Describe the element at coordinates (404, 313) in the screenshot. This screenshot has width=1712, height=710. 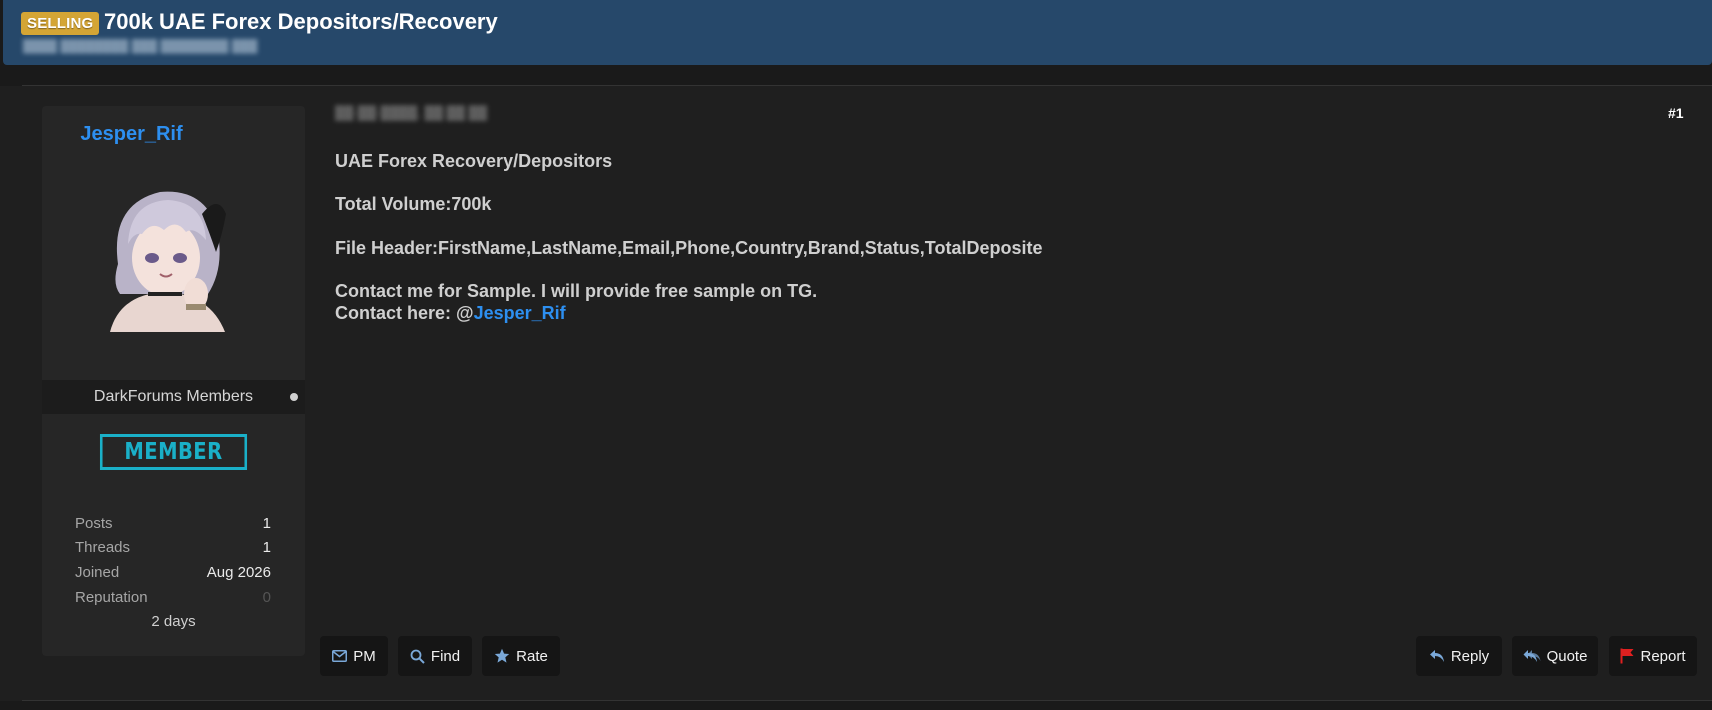
I see `contact-prefix: Contact here: @` at that location.